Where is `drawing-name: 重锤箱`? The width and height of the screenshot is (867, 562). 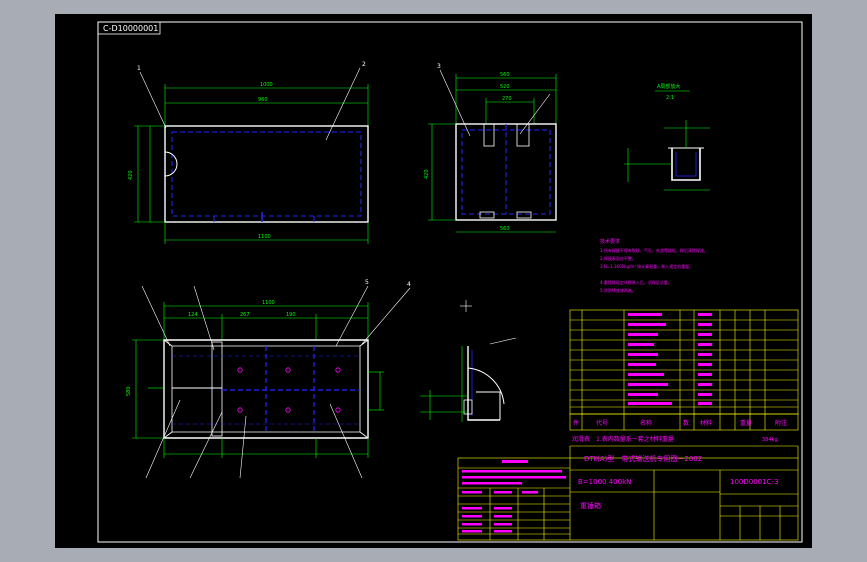 drawing-name: 重锤箱 is located at coordinates (590, 505).